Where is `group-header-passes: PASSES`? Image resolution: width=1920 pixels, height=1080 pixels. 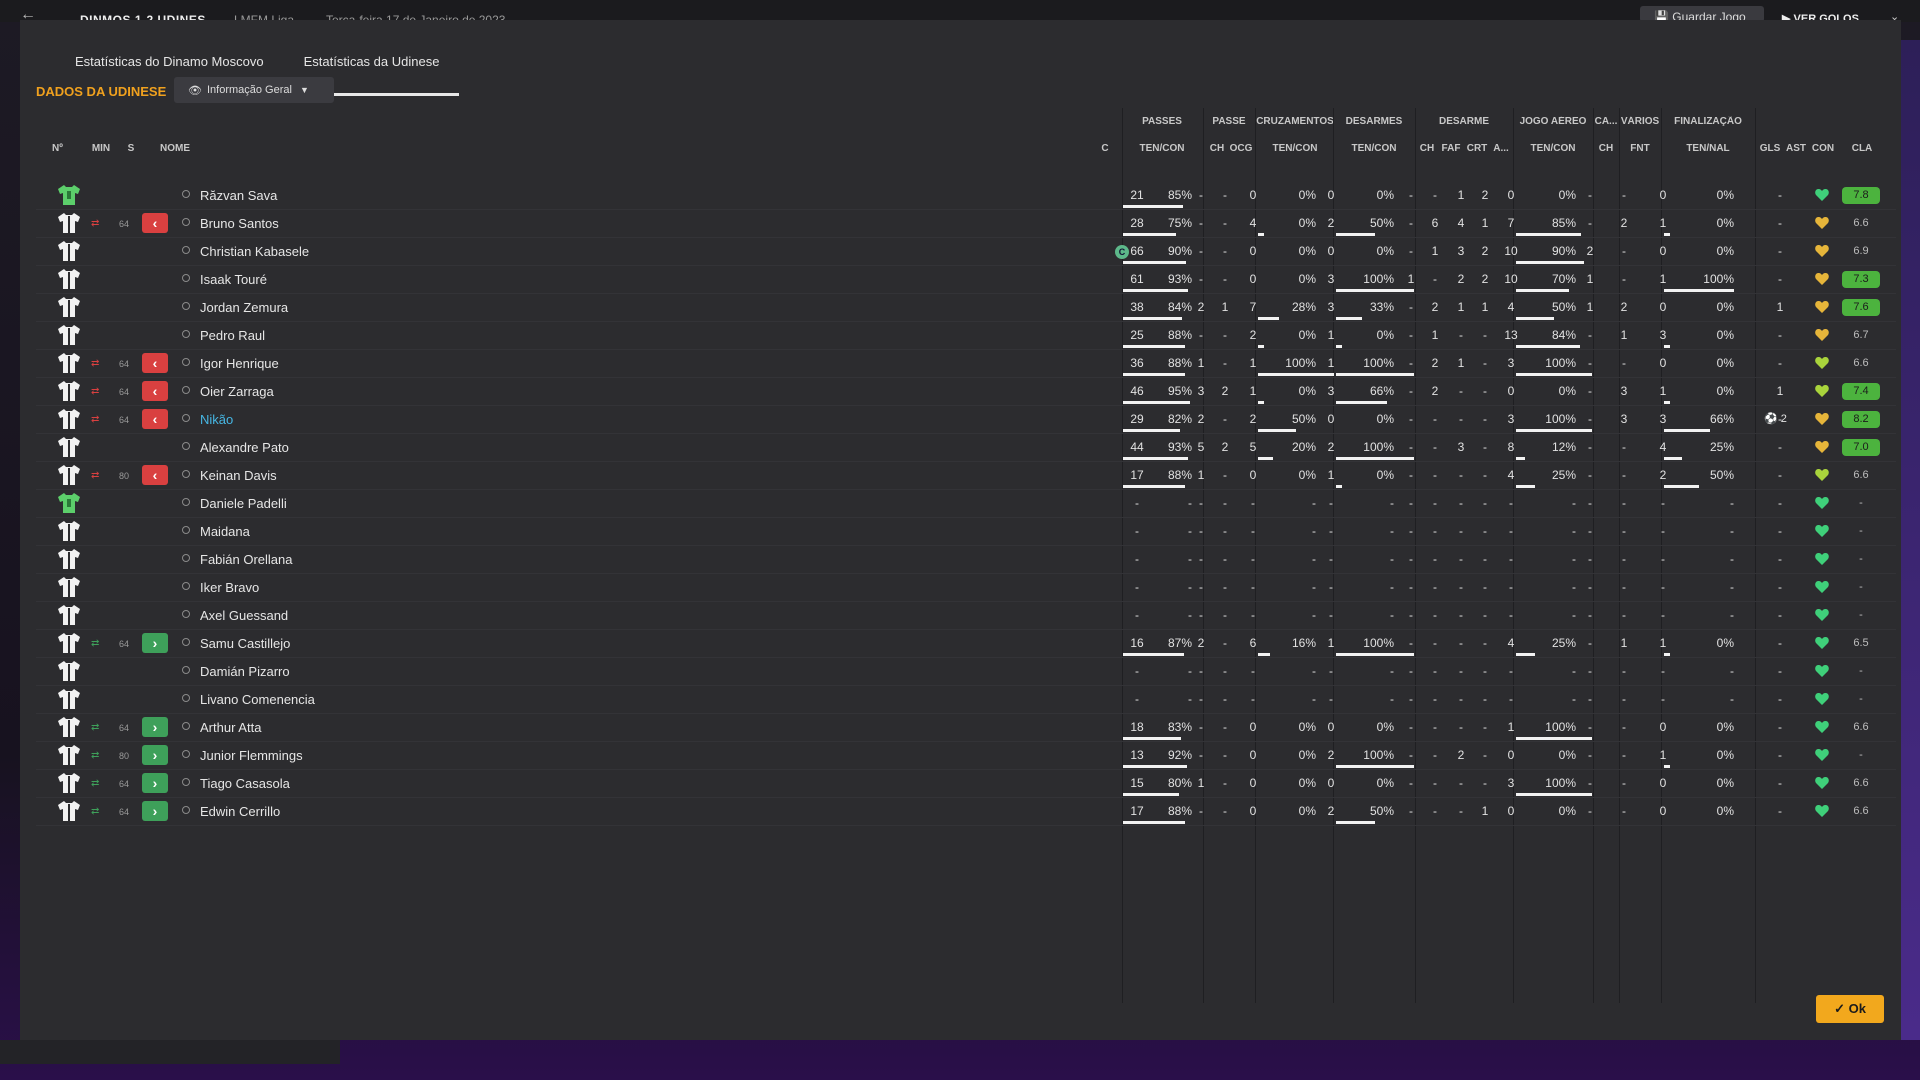
group-header-passes: PASSES is located at coordinates (1162, 121).